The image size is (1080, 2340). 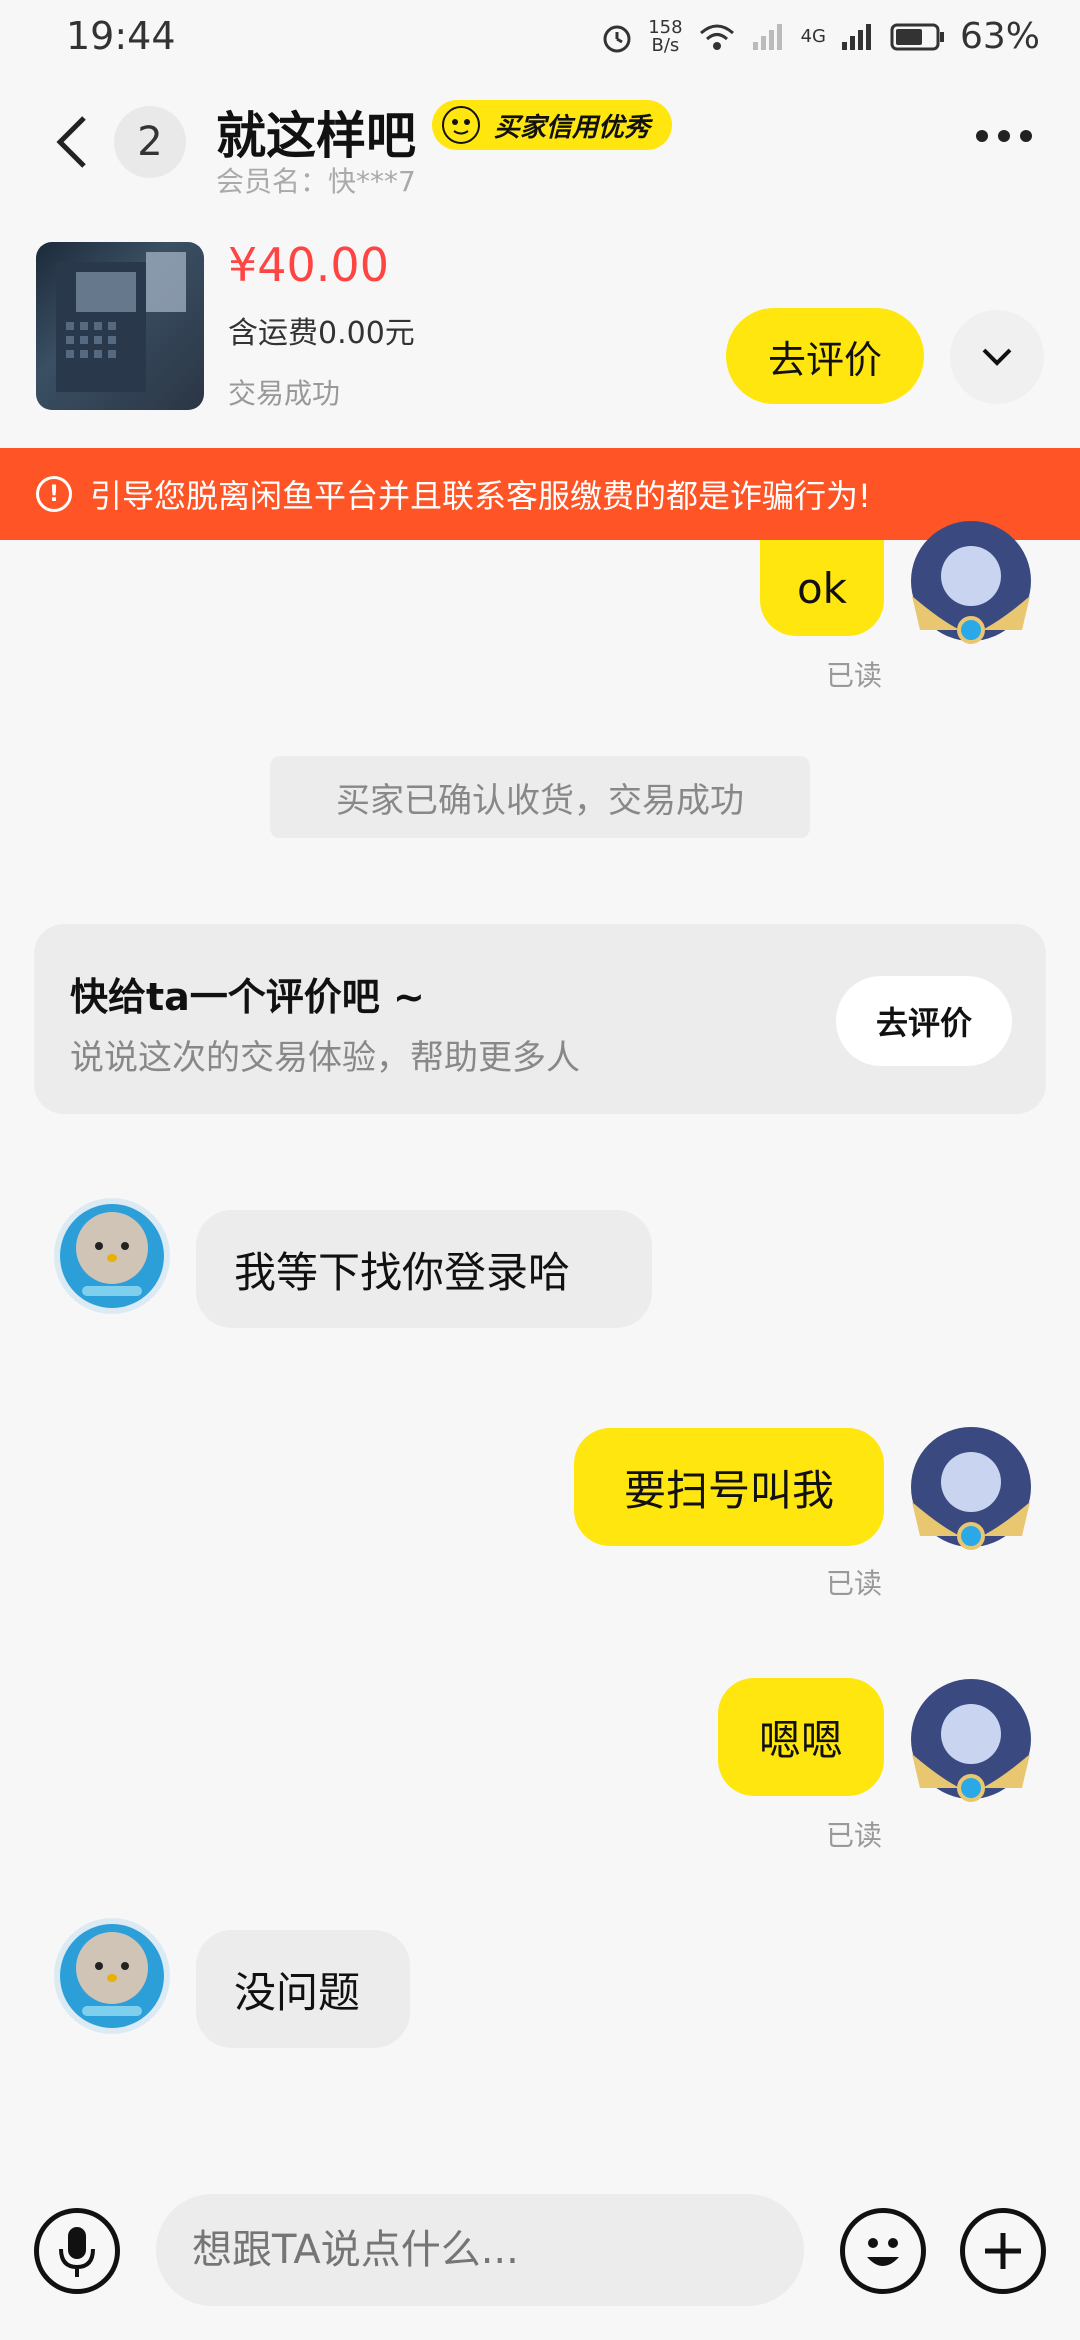 I want to click on status-time: 19:44, so click(x=121, y=36).